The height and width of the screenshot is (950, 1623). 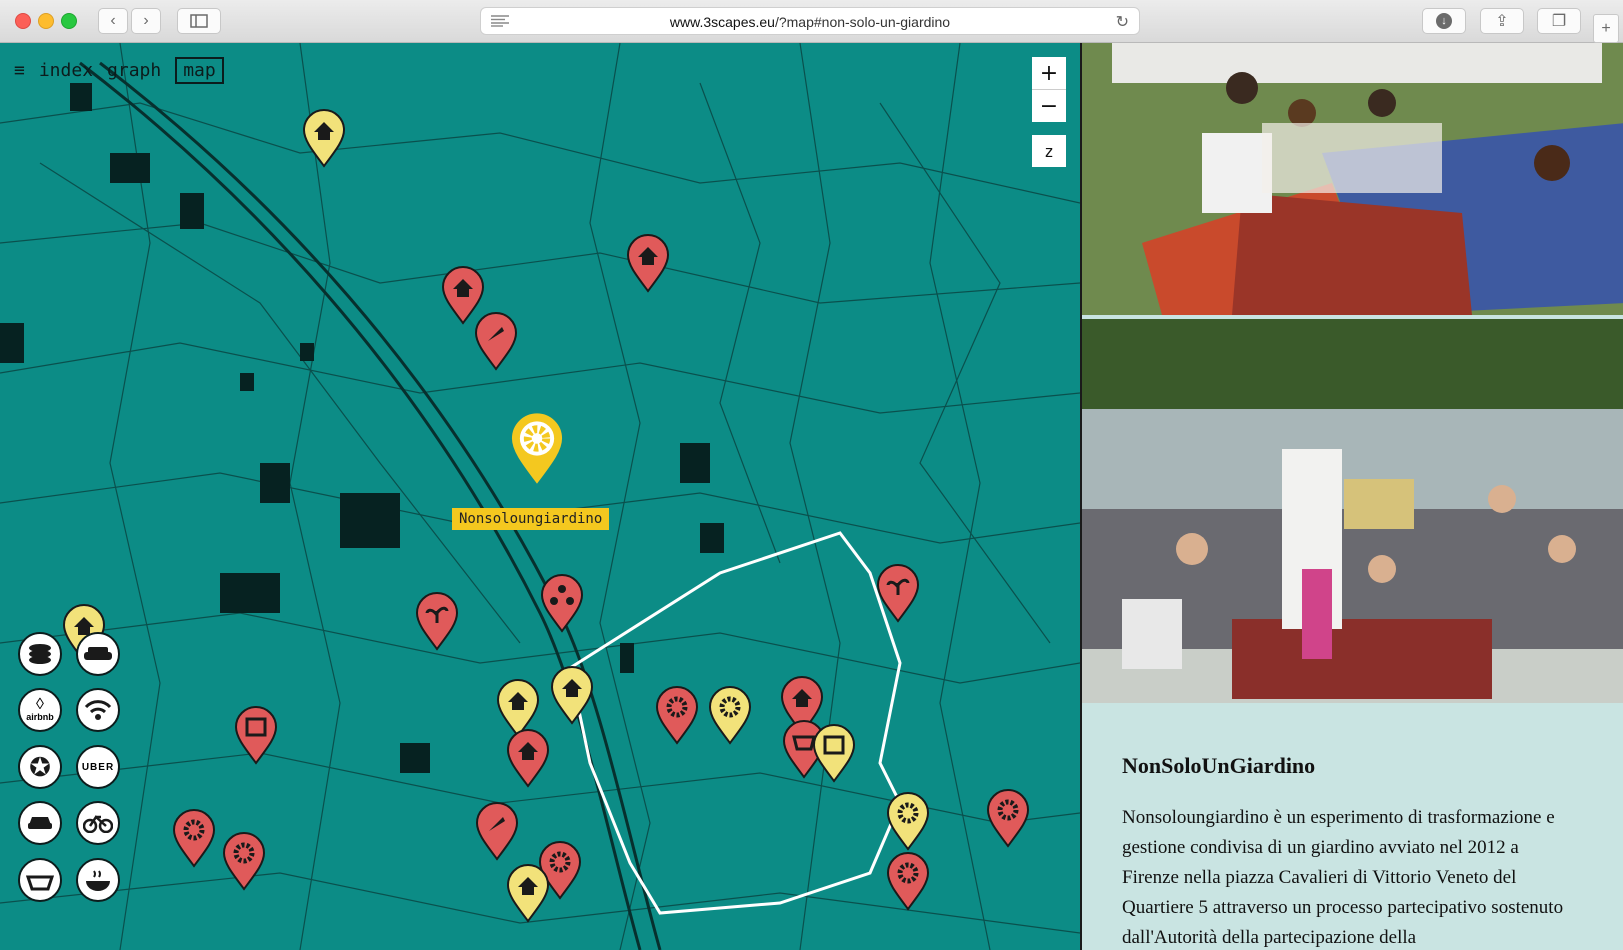 What do you see at coordinates (862, 22) in the screenshot?
I see `url-path: /?map#non-solo-un-giardino` at bounding box center [862, 22].